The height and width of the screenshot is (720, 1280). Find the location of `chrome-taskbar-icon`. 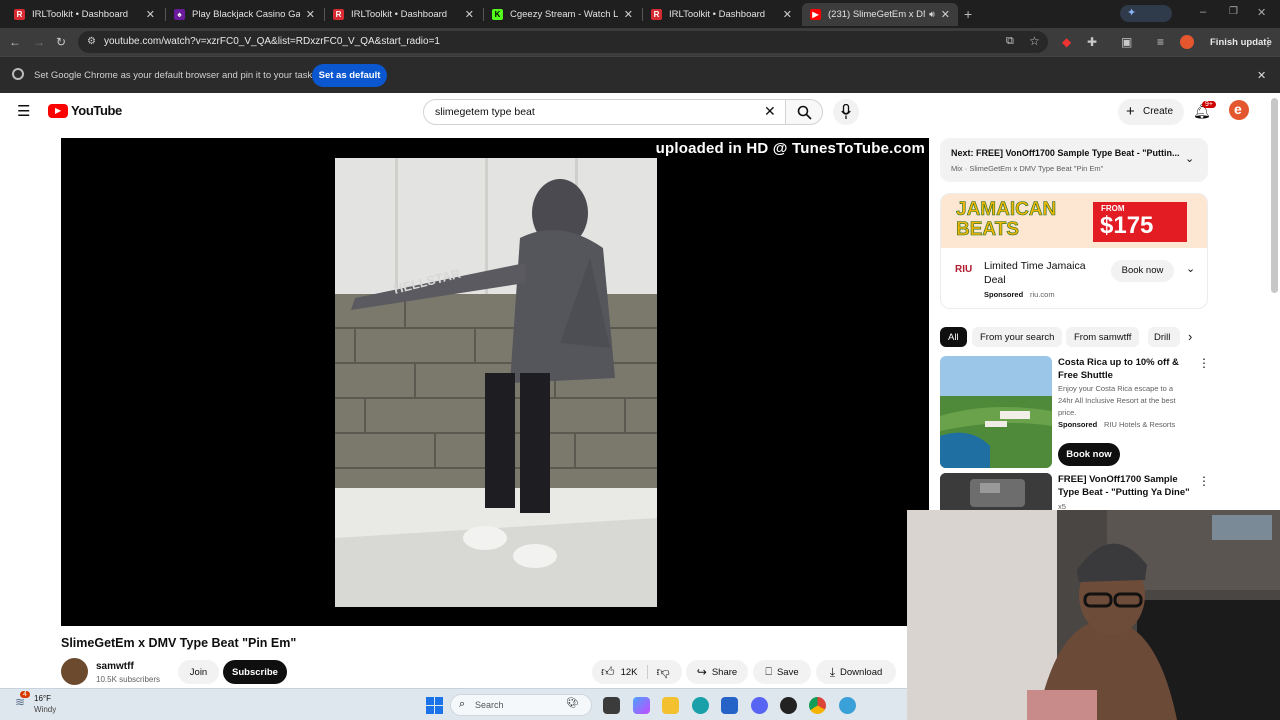

chrome-taskbar-icon is located at coordinates (817, 705).